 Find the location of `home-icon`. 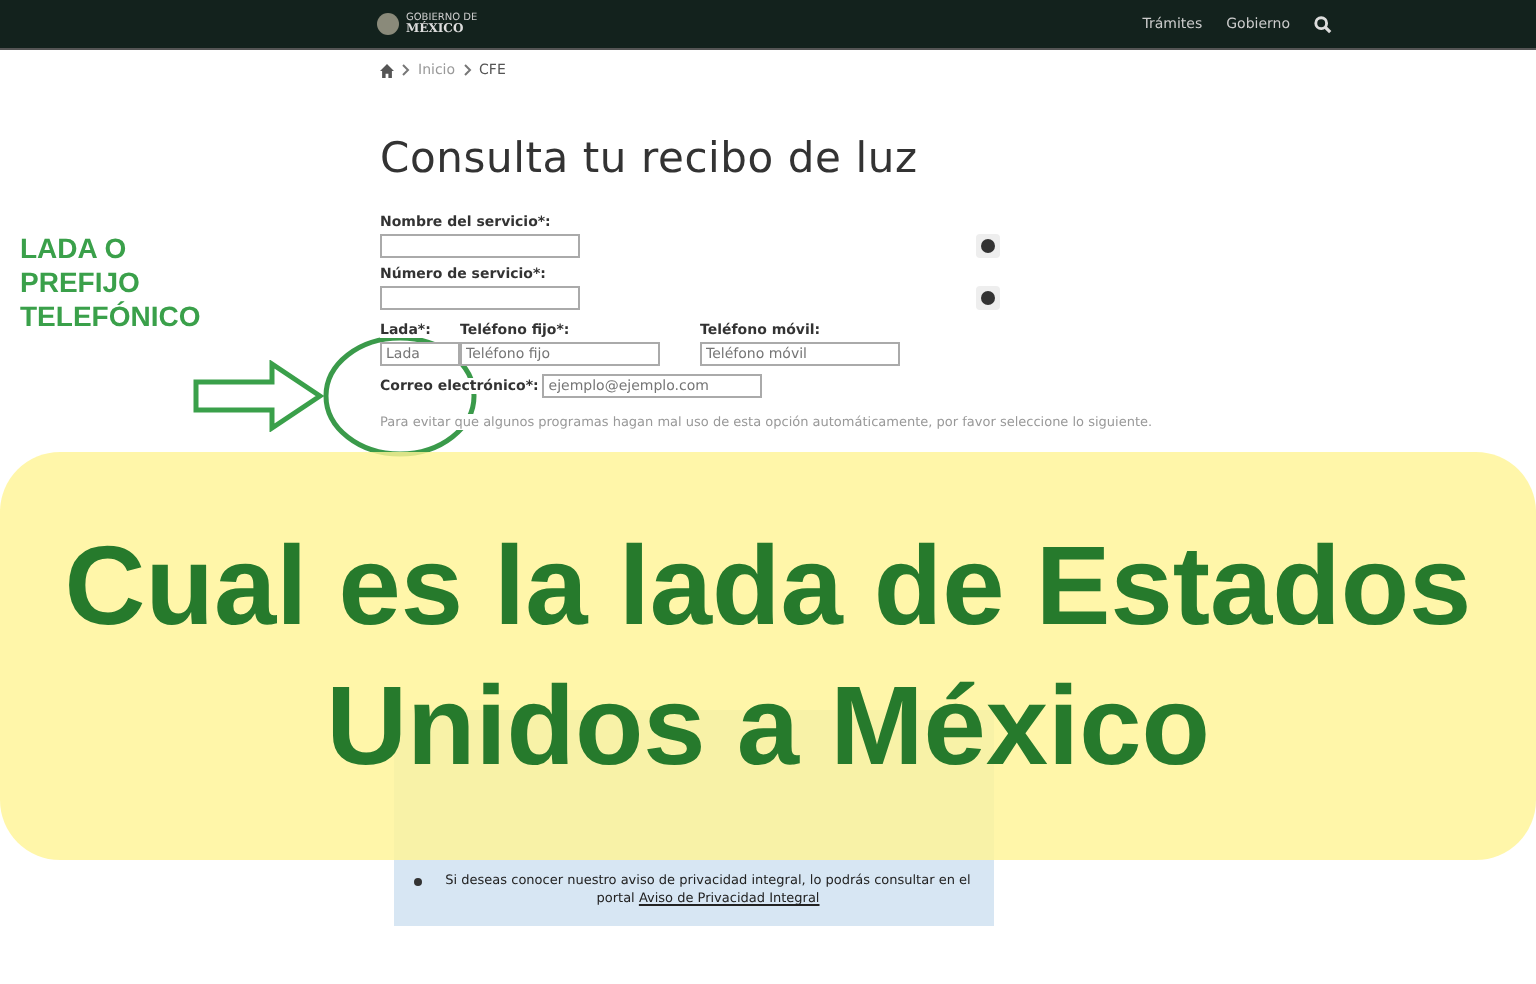

home-icon is located at coordinates (387, 70).